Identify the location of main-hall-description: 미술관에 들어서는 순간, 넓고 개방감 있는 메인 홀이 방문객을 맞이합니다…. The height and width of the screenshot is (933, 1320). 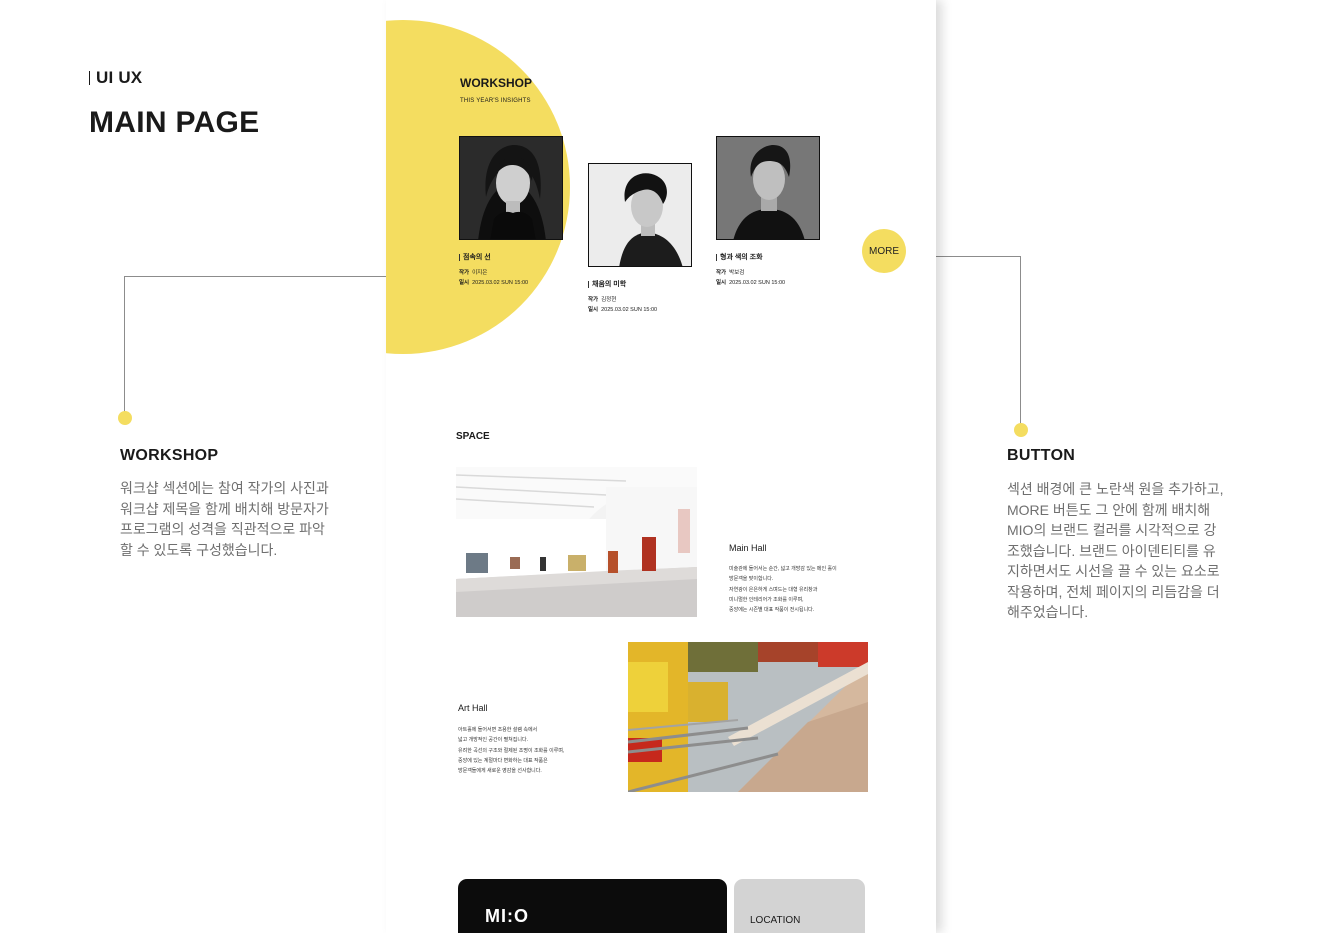
(783, 589).